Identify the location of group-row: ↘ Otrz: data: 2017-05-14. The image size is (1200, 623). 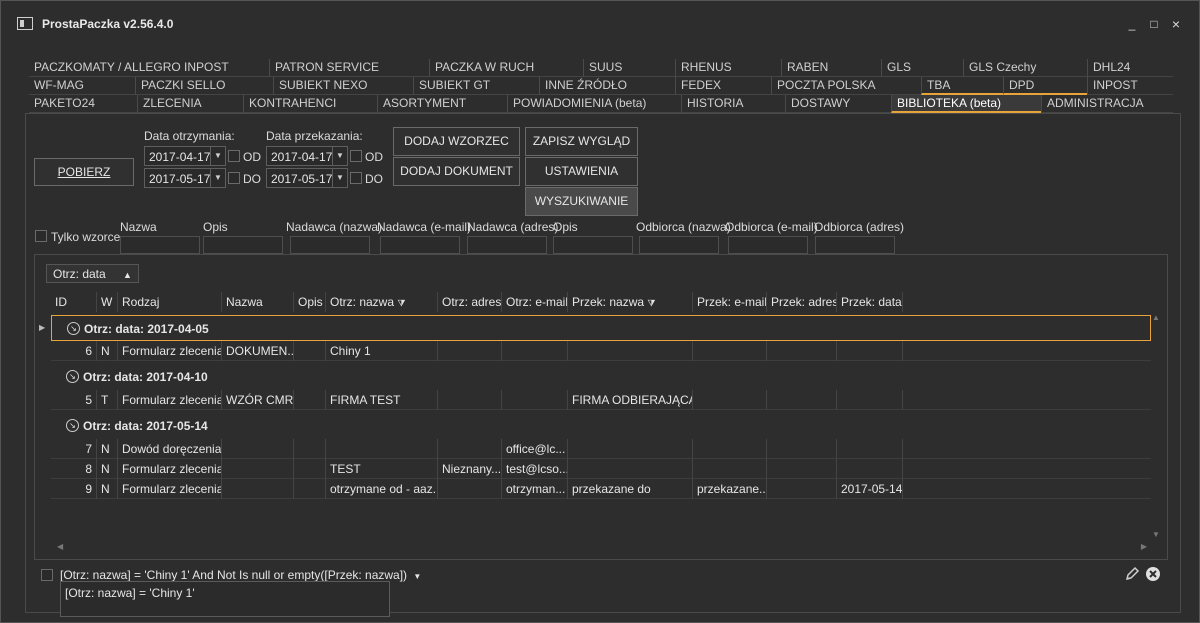
(601, 426).